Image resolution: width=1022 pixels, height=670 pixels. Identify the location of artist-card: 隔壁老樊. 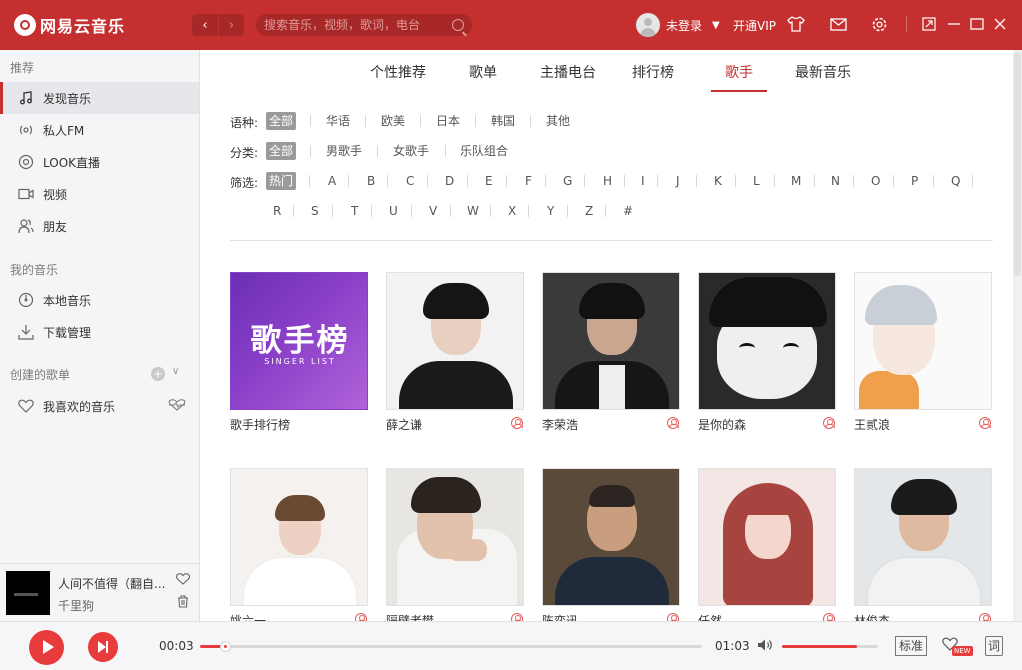
(455, 544).